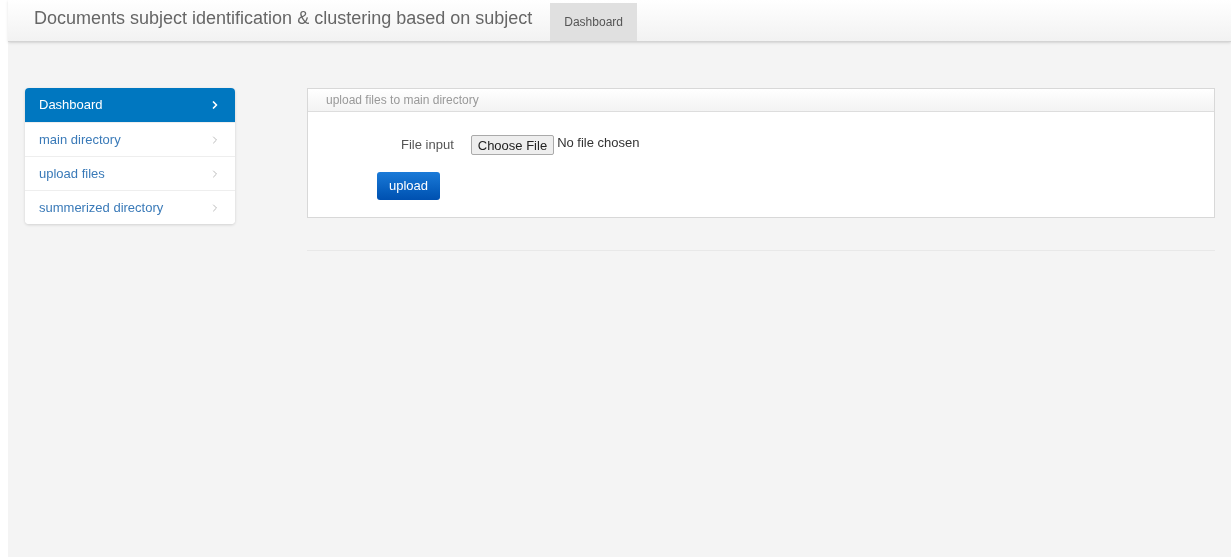  I want to click on sidebar-item: summerized directory, so click(130, 207).